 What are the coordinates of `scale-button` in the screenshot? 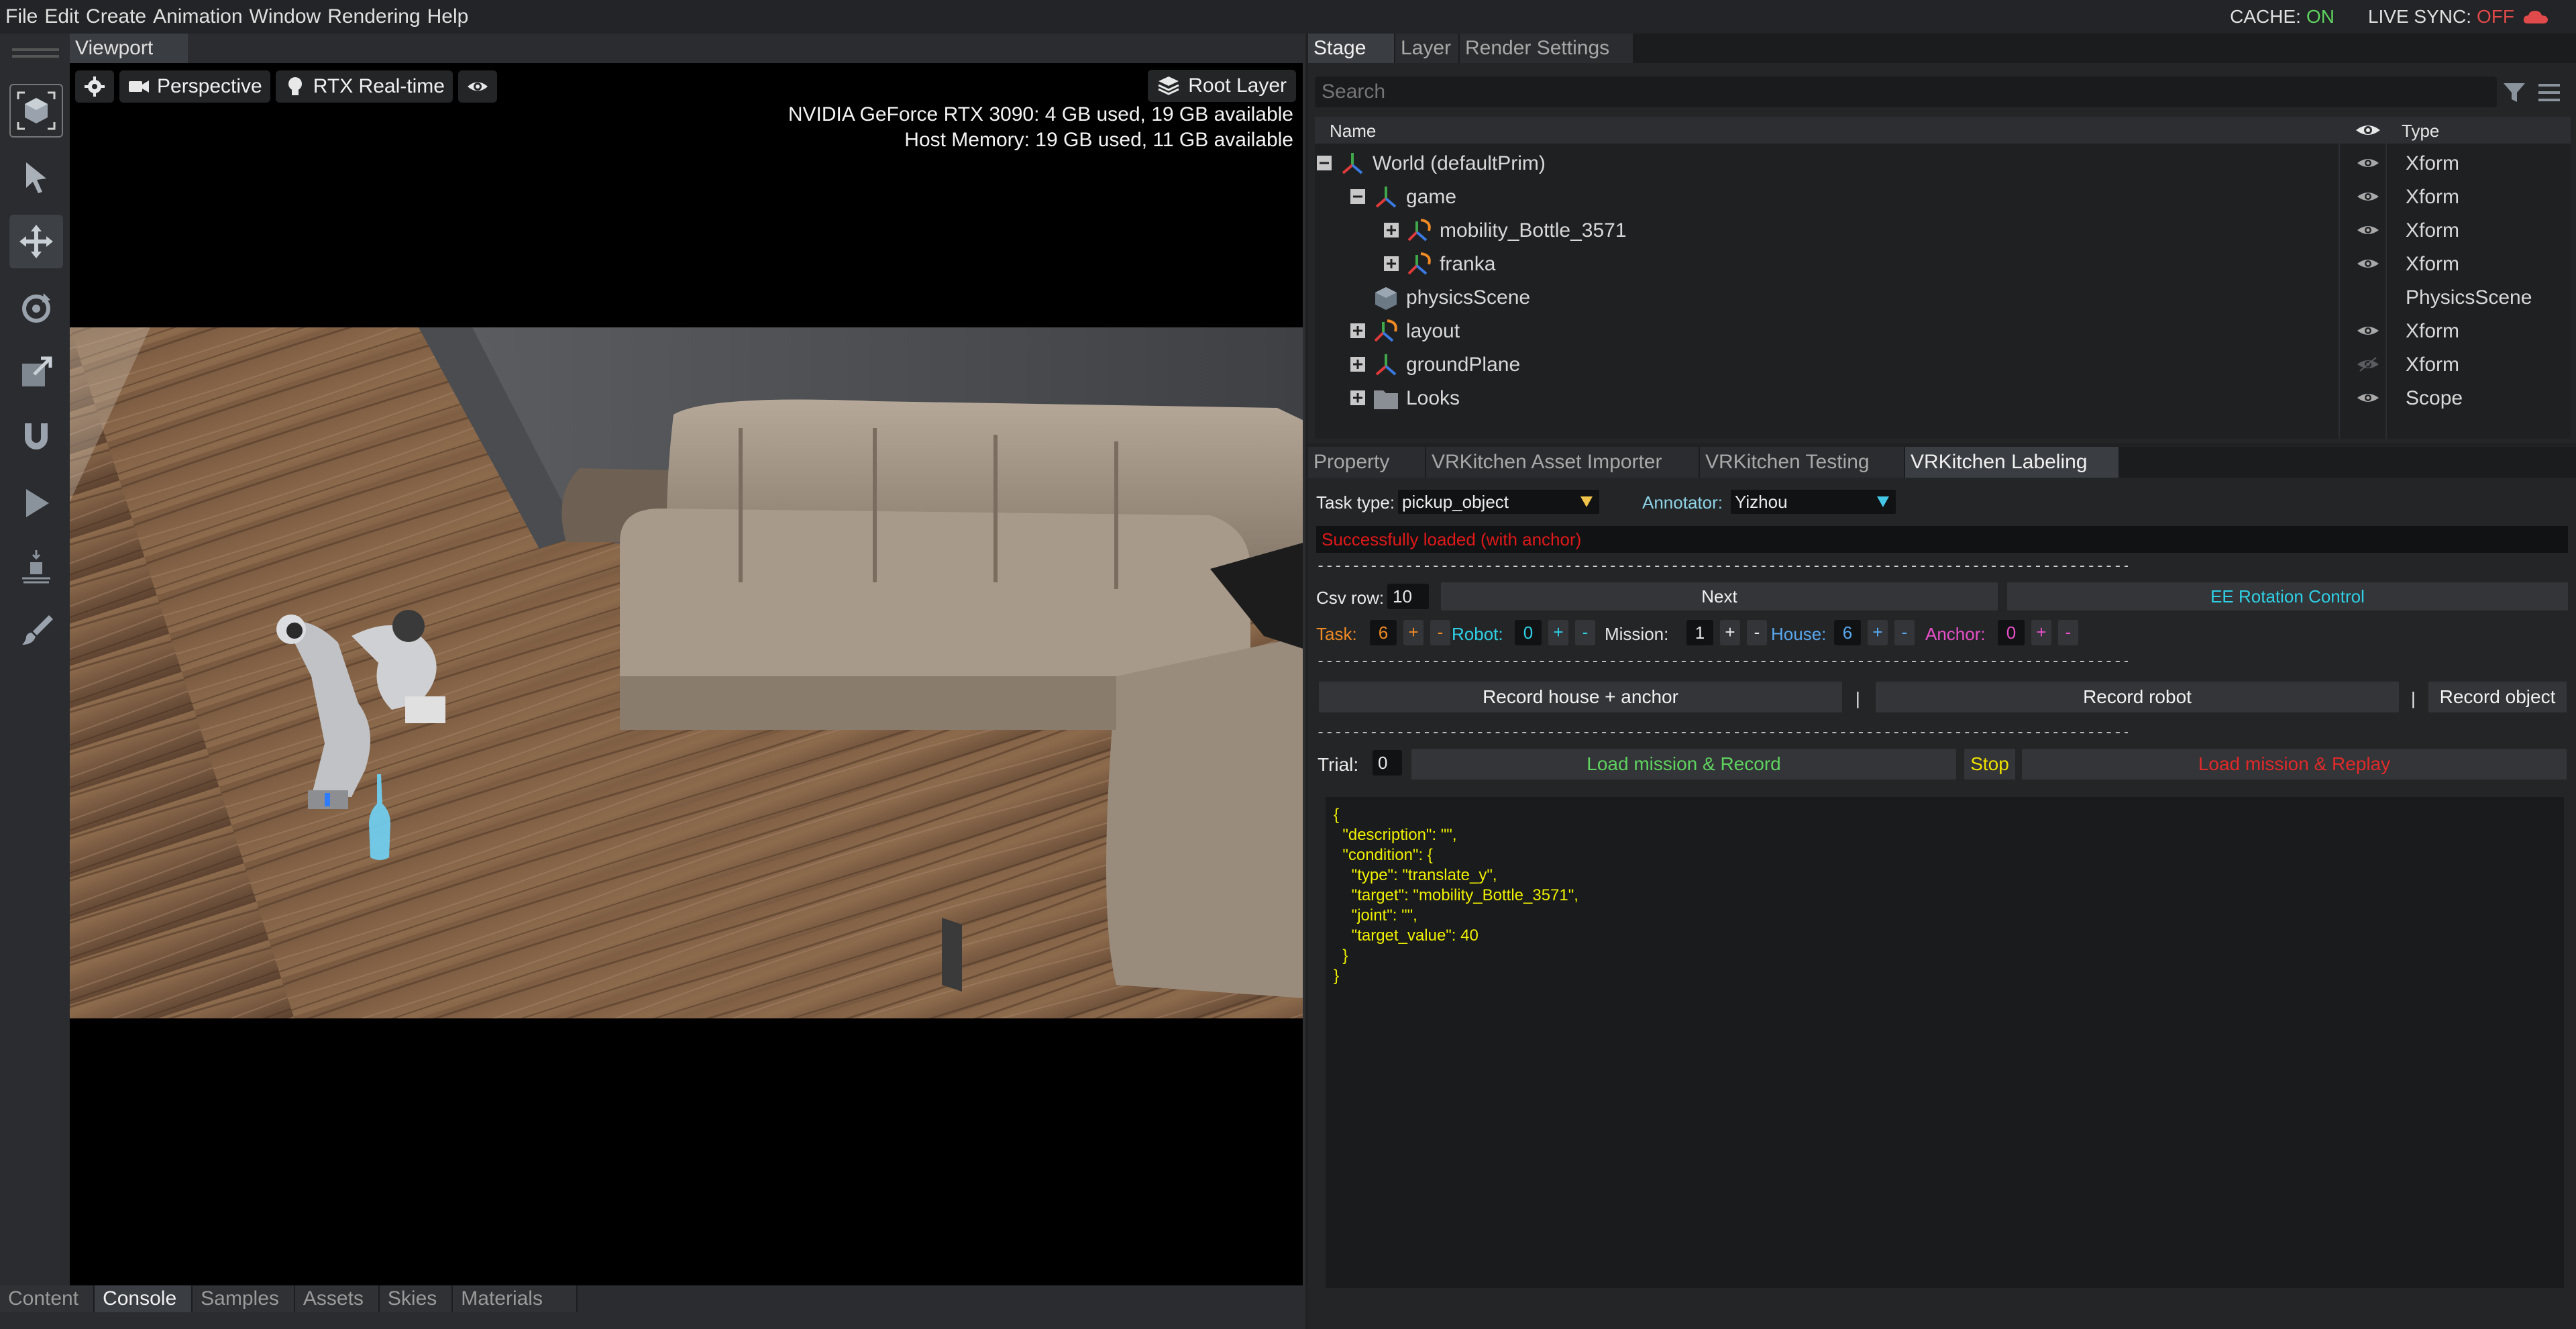 It's located at (36, 372).